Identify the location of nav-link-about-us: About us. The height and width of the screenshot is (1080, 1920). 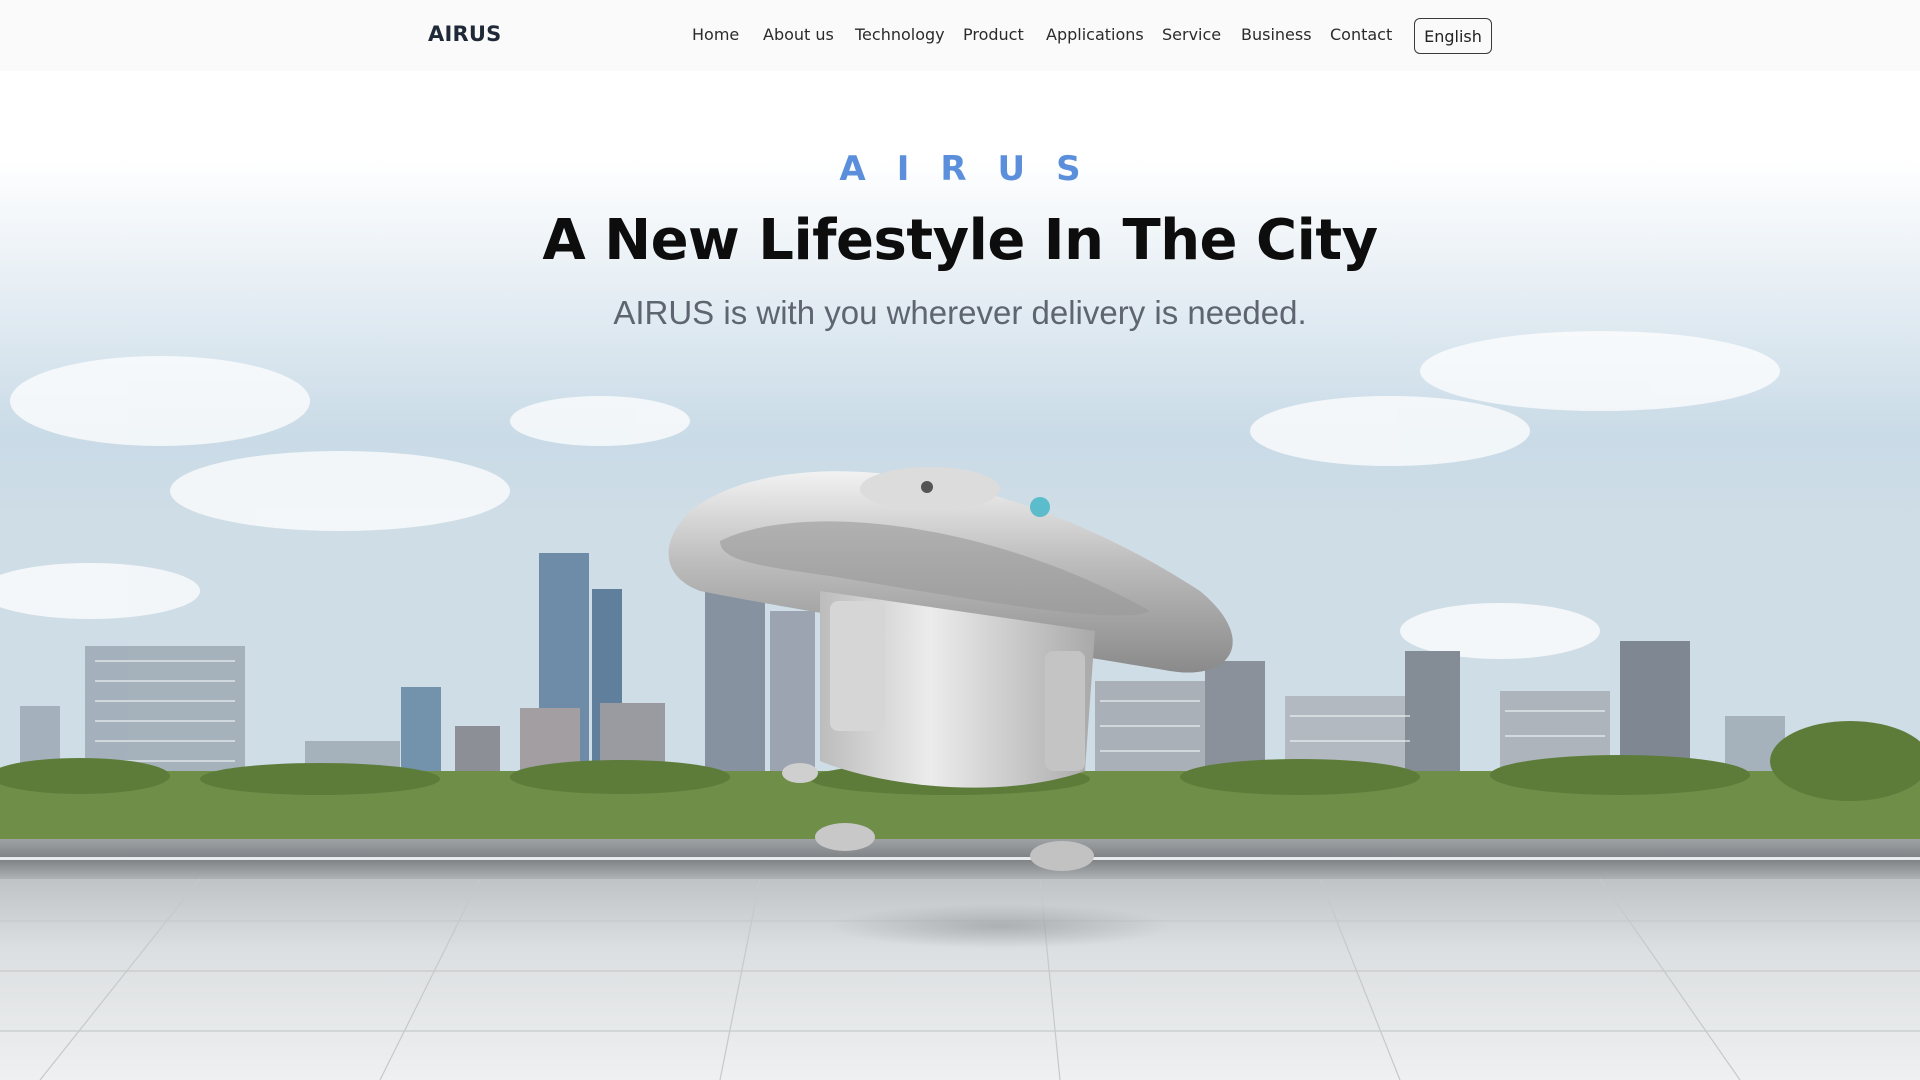
(798, 34).